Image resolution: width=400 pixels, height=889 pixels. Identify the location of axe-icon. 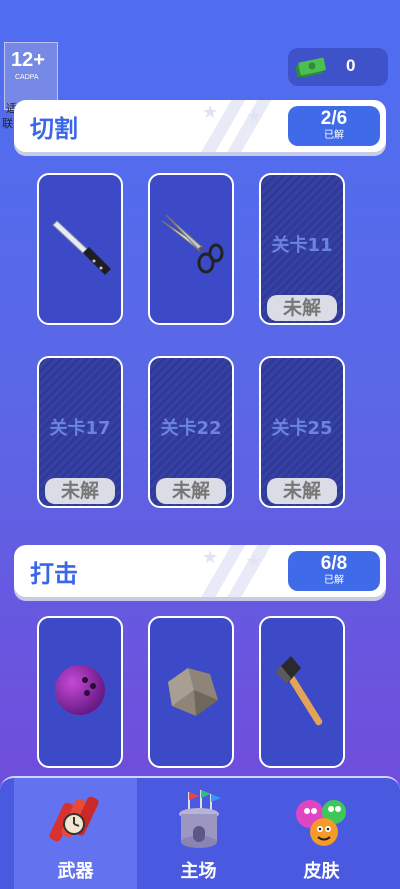
(299, 691).